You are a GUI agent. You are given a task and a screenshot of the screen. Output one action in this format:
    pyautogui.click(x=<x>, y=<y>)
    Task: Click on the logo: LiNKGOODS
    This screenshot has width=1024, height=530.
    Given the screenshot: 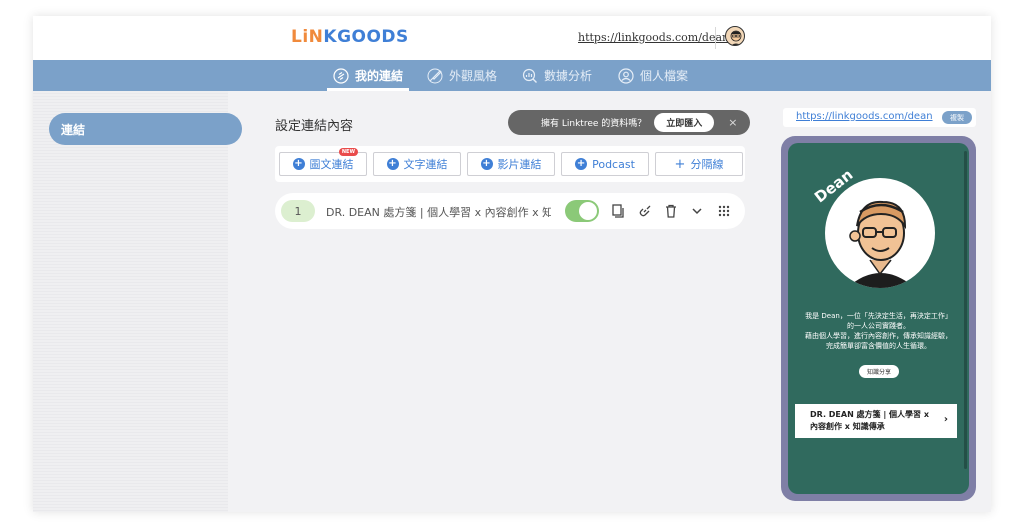 What is the action you would take?
    pyautogui.click(x=350, y=37)
    